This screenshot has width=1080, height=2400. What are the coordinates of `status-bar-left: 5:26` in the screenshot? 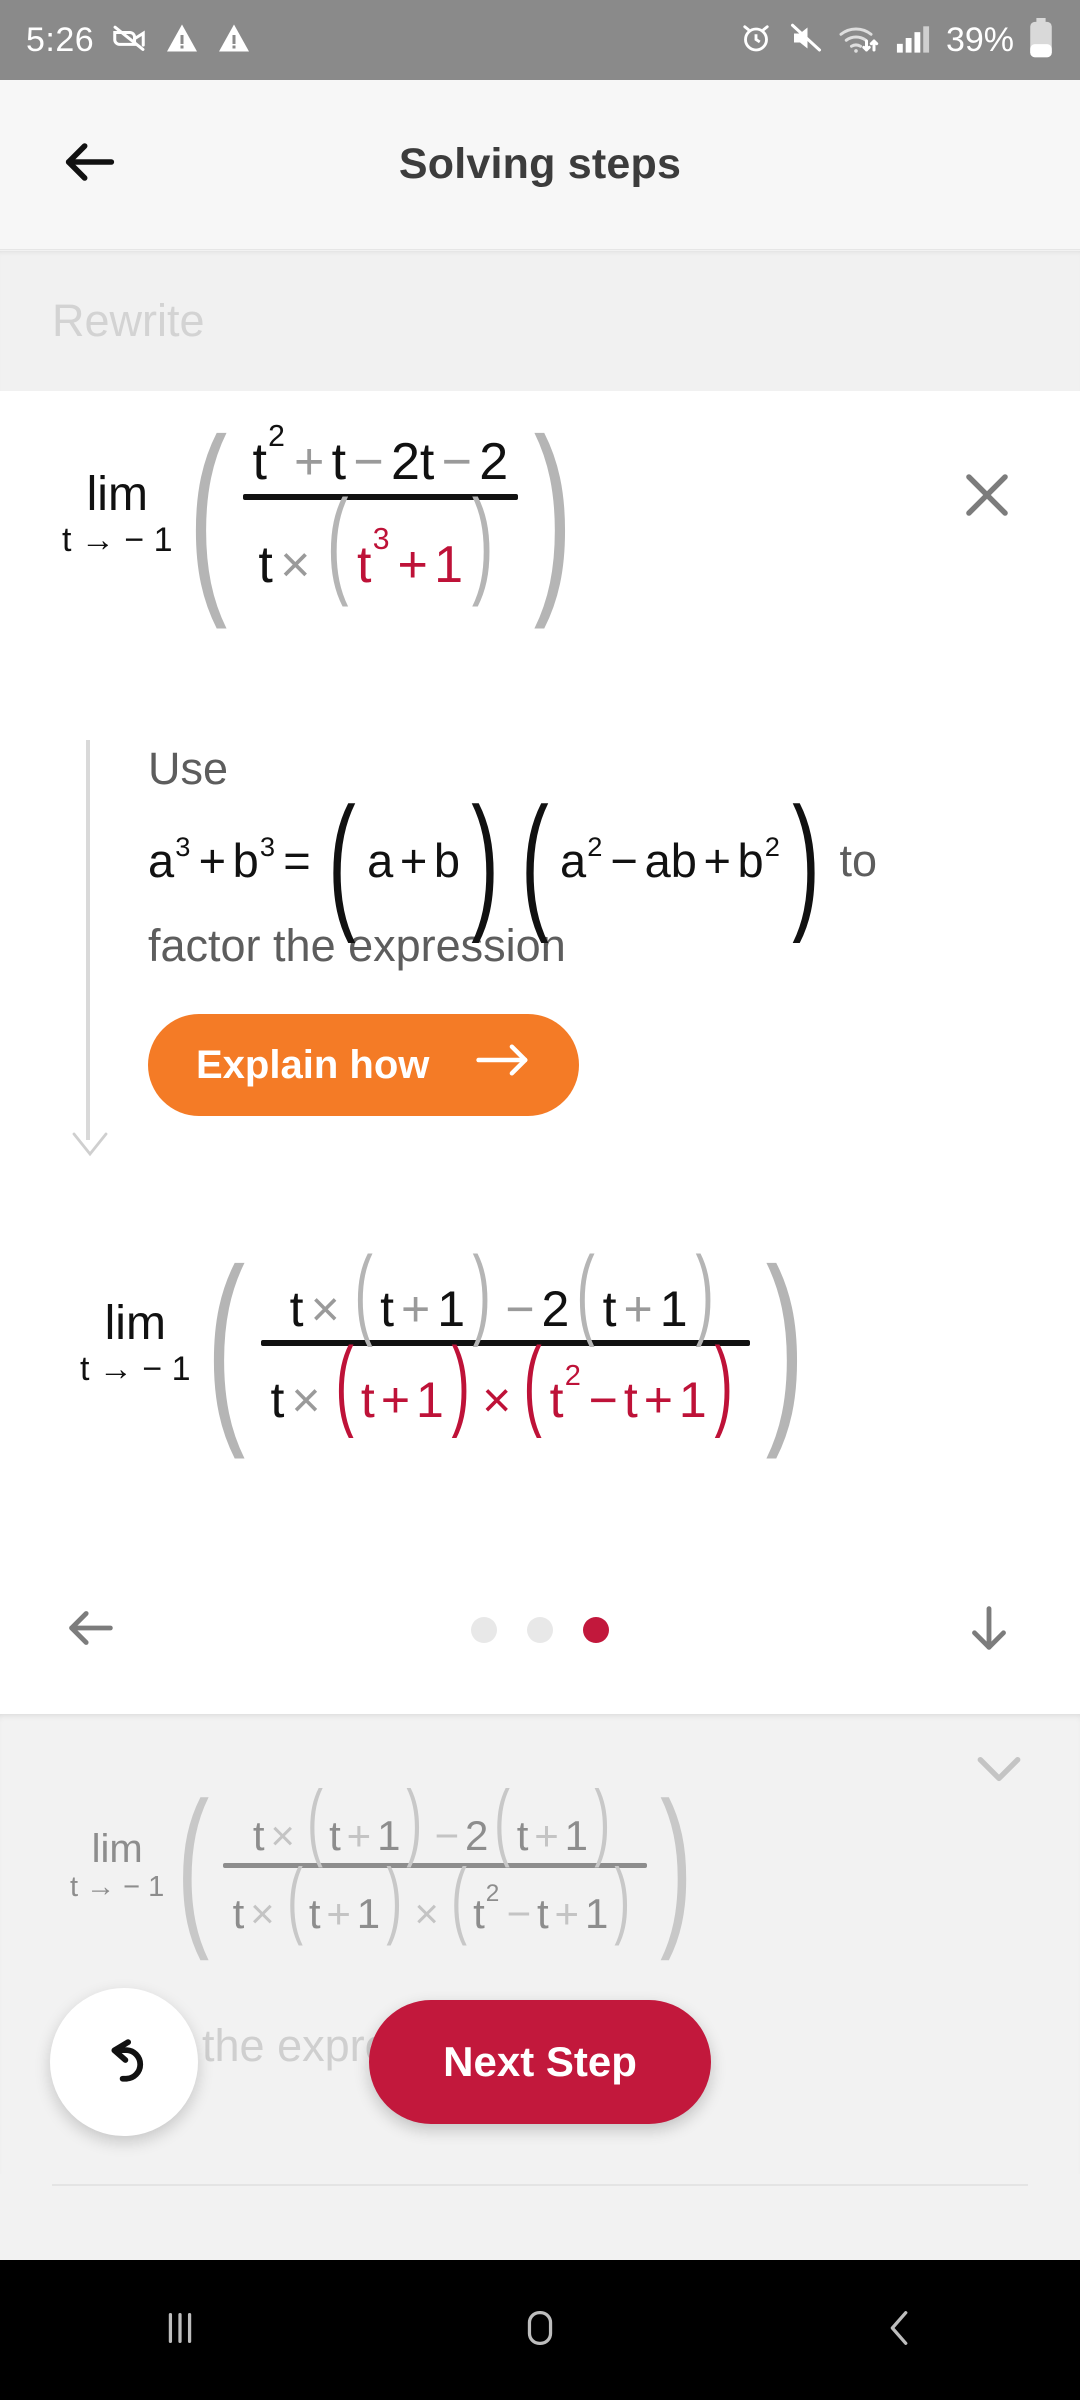 It's located at (139, 40).